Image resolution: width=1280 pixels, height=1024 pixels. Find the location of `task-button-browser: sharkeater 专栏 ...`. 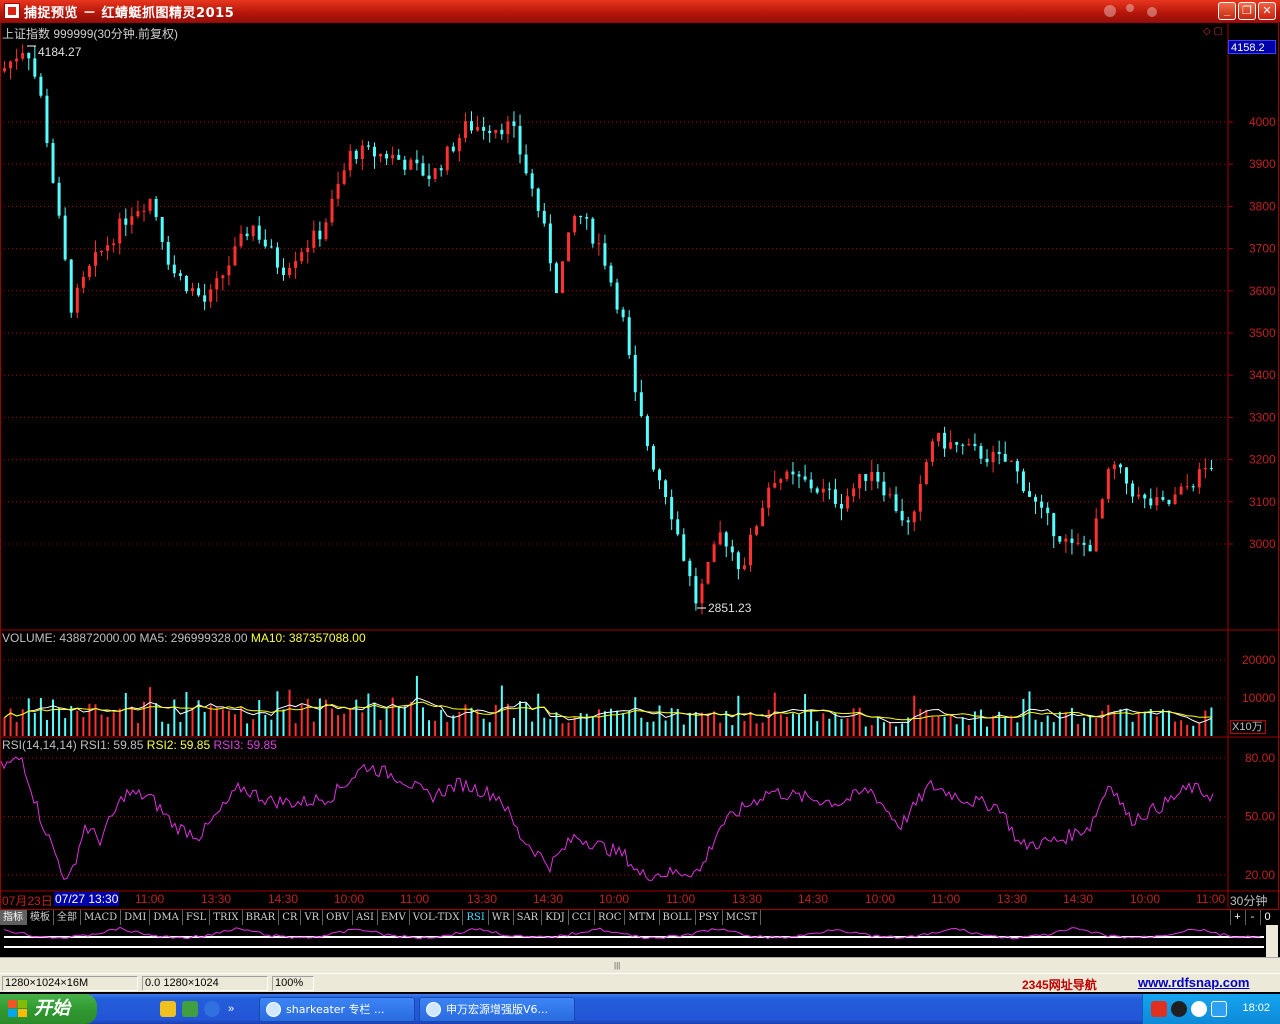

task-button-browser: sharkeater 专栏 ... is located at coordinates (337, 1009).